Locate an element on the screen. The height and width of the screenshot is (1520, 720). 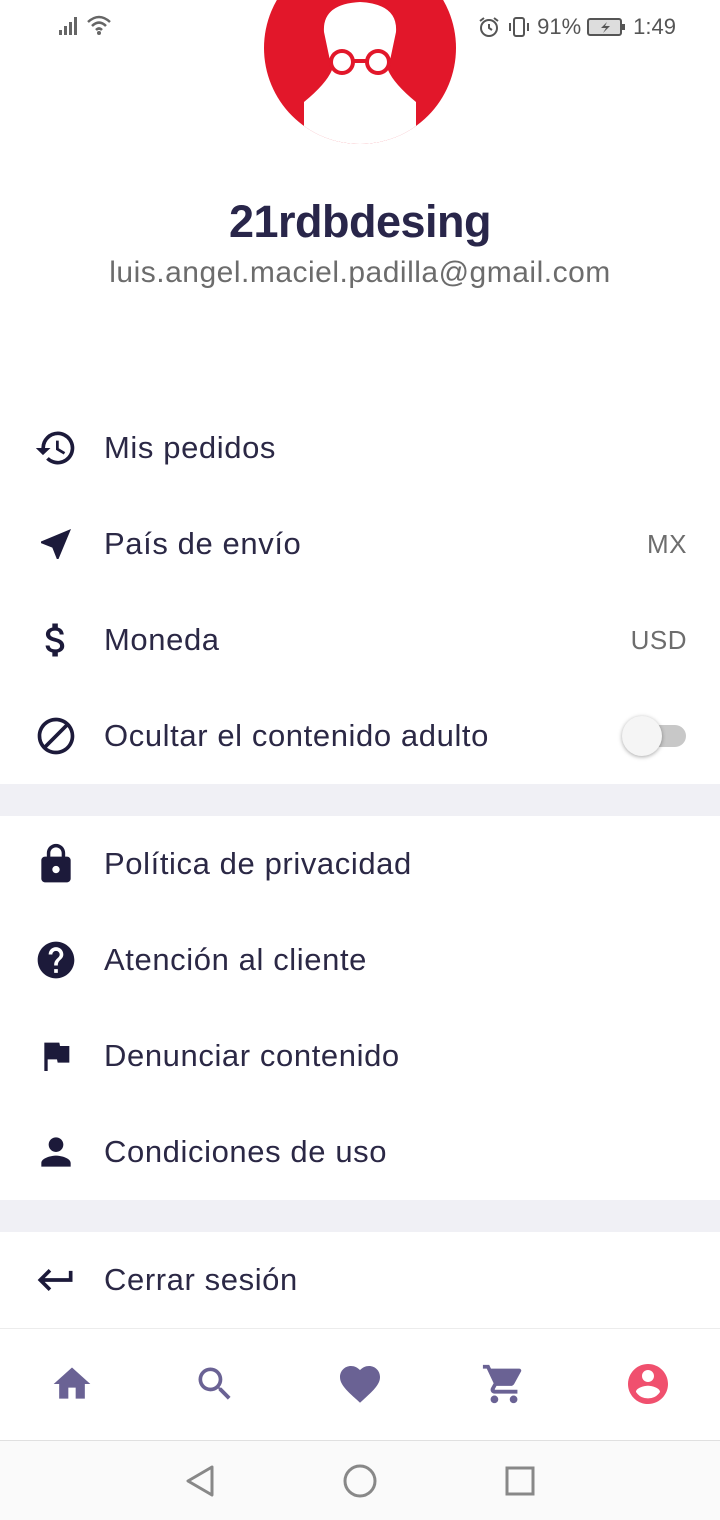
system-recents-button is located at coordinates (520, 1481).